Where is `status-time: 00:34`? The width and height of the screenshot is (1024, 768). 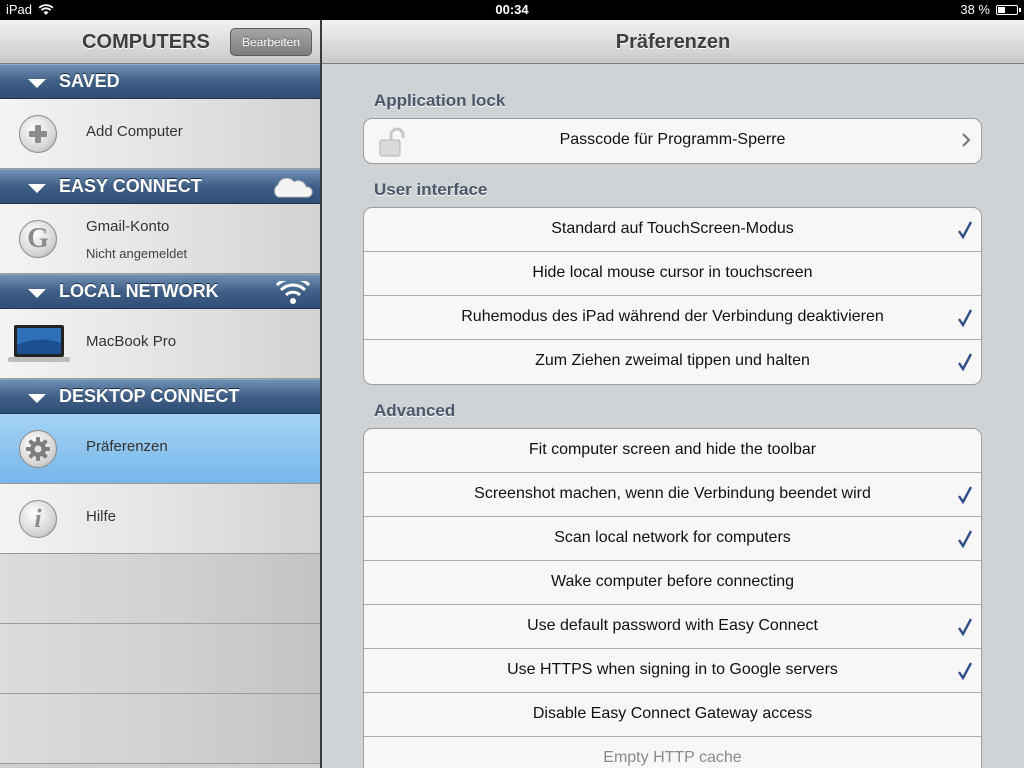 status-time: 00:34 is located at coordinates (512, 9).